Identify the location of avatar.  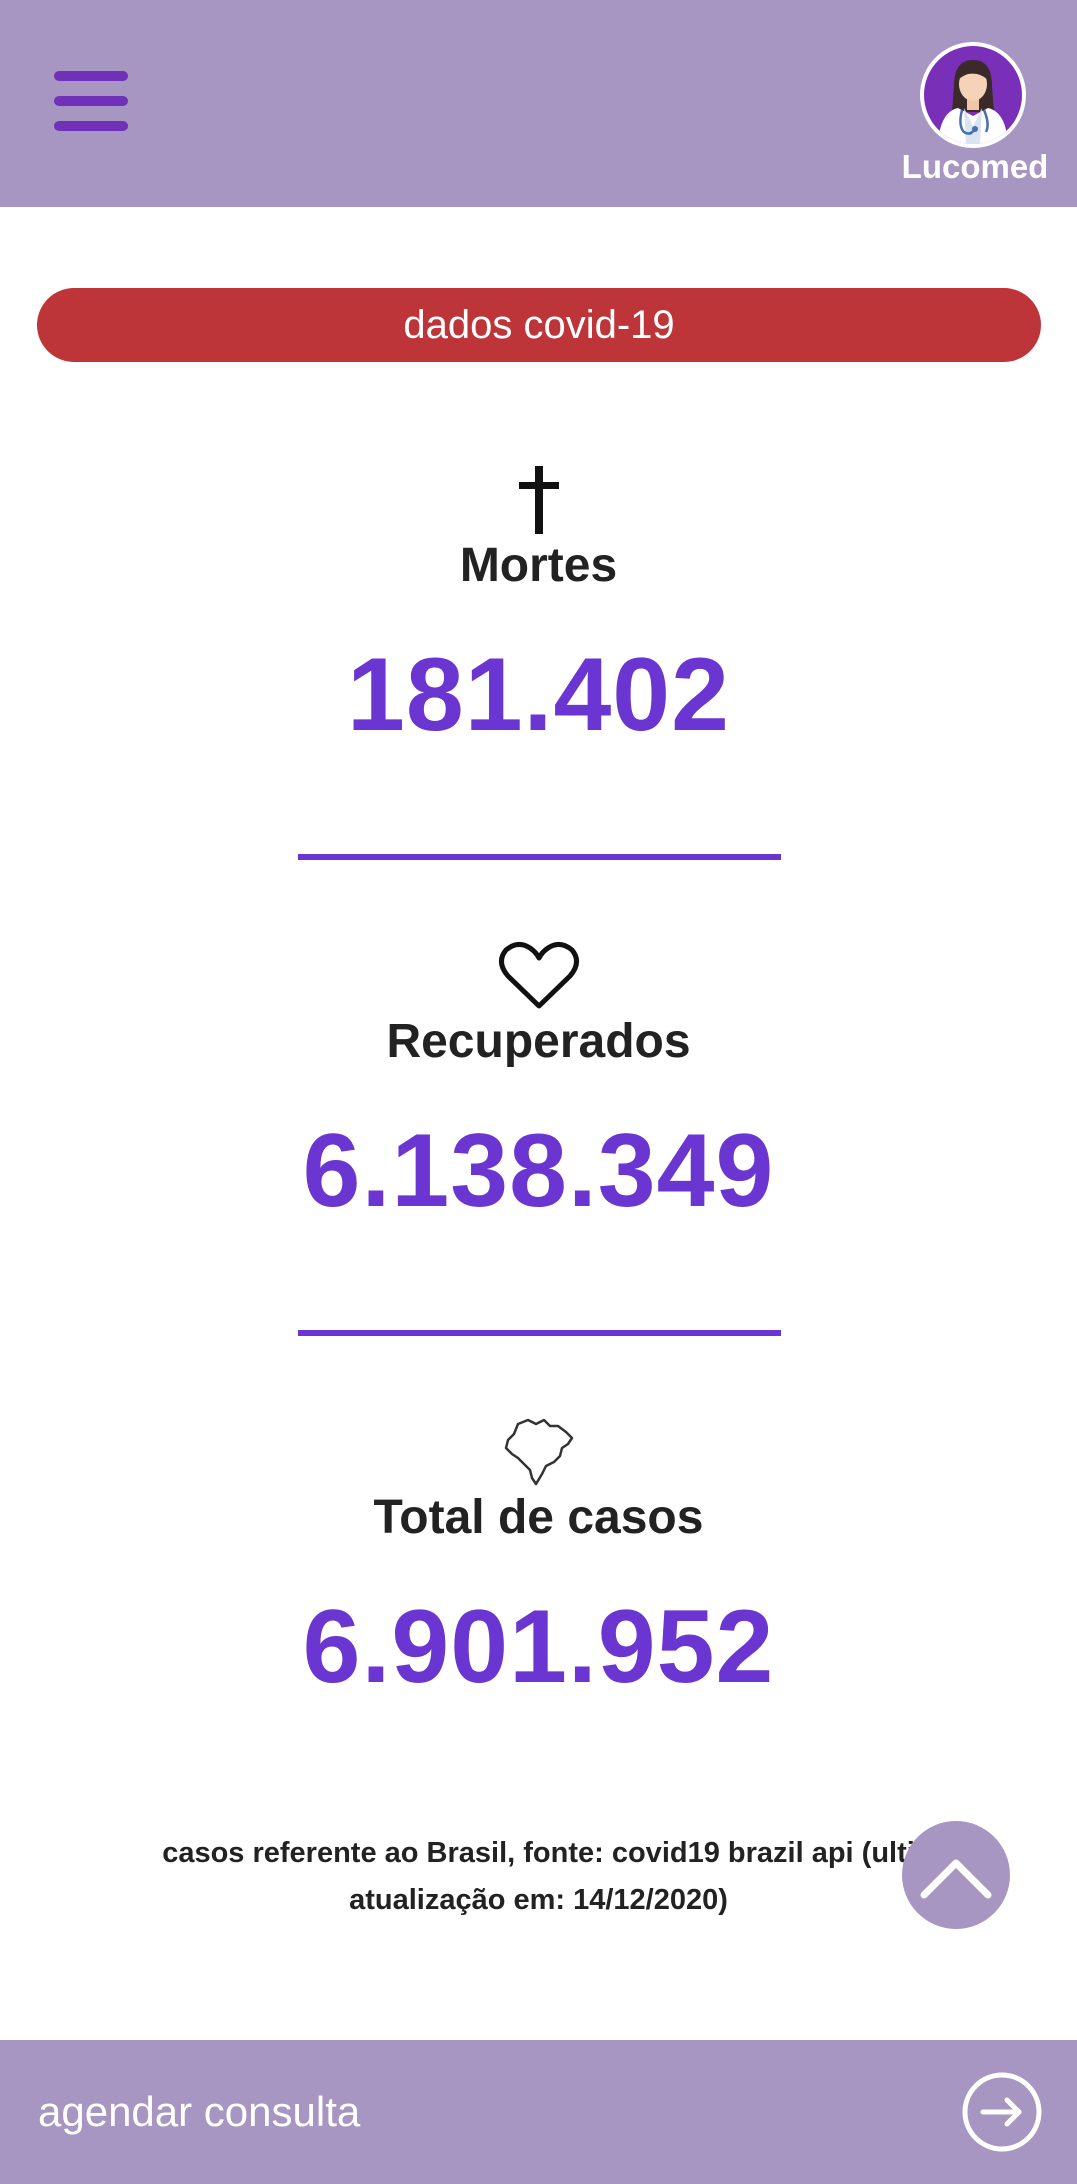
(973, 95).